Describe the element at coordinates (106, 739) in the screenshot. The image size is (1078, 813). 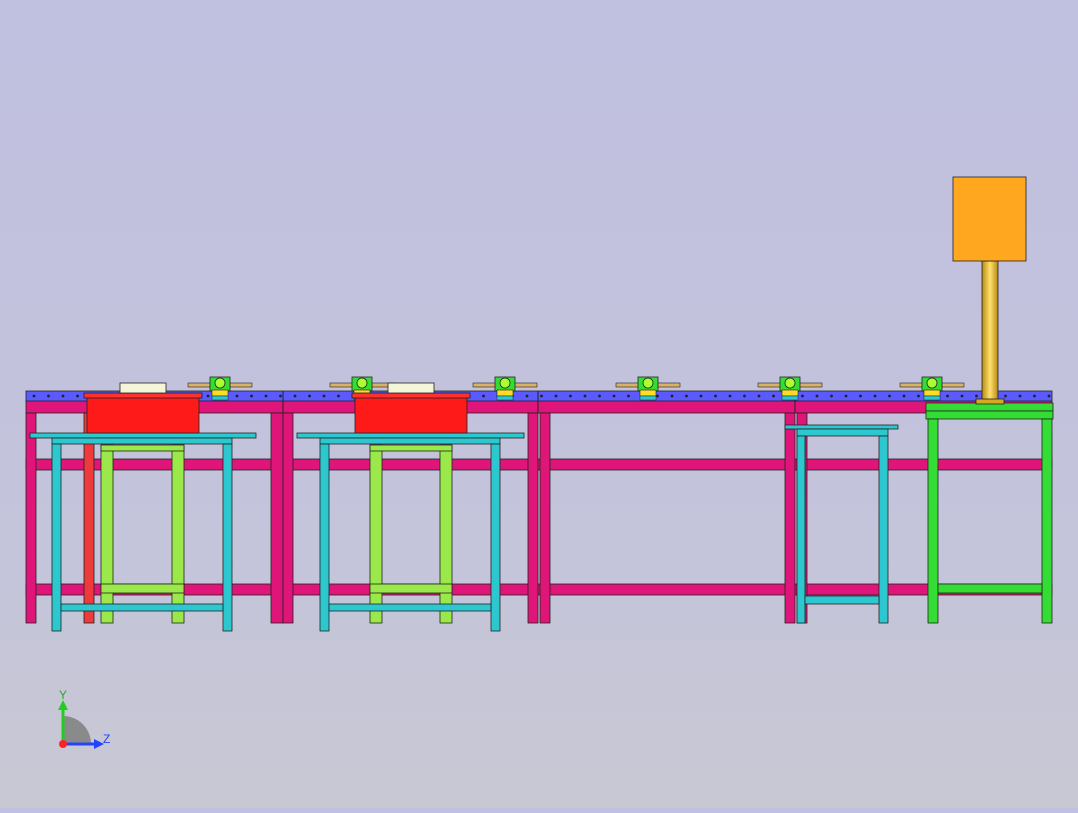
I see `z-axis-label: Z` at that location.